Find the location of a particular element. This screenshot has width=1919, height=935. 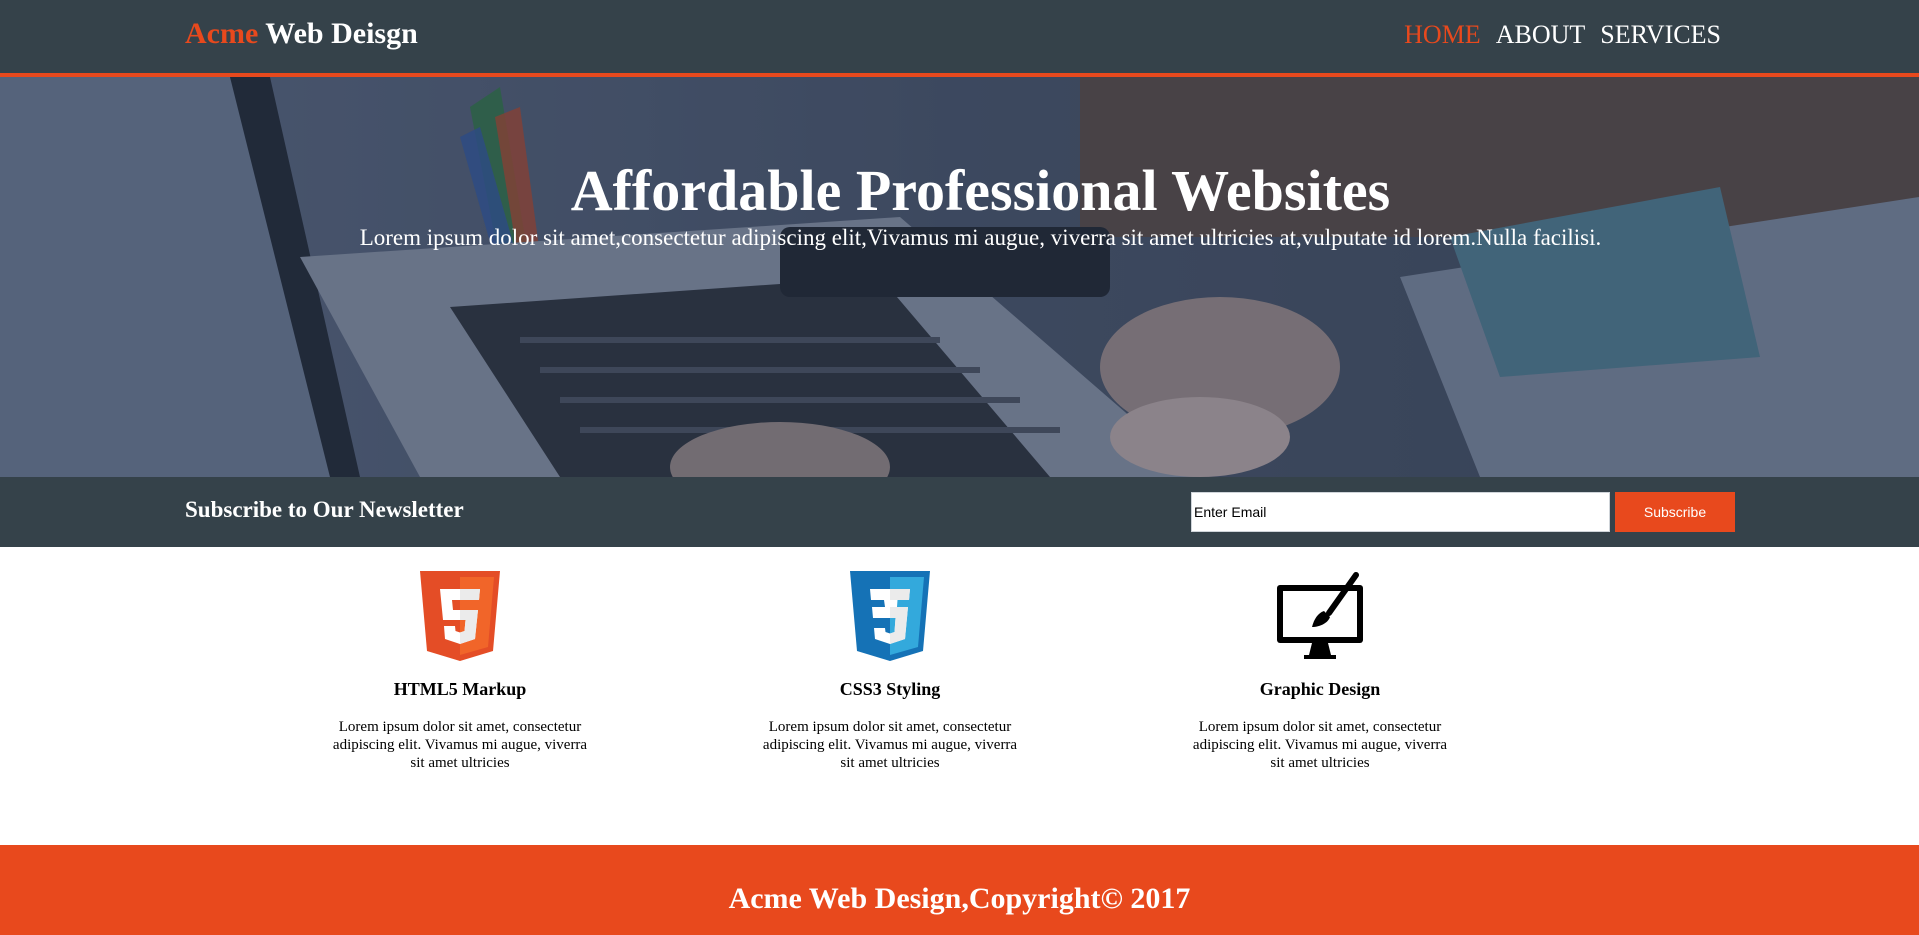

hero-title: Affordable Professional Websites is located at coordinates (980, 190).